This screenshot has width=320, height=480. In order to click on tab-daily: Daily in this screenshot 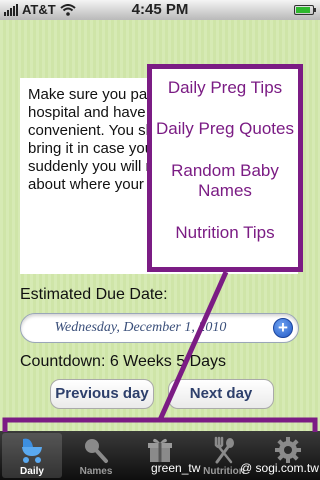, I will do `click(32, 455)`.